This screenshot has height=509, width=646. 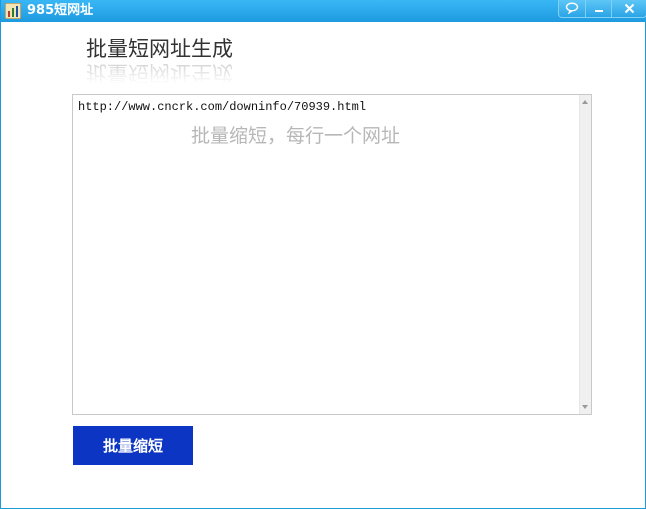 I want to click on minimize-button, so click(x=598, y=9).